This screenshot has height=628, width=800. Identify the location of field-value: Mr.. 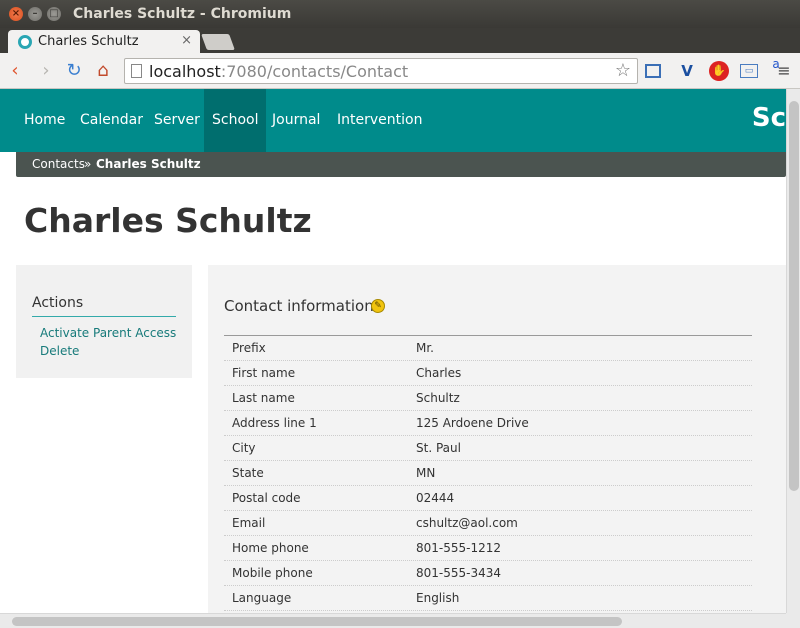
(425, 348).